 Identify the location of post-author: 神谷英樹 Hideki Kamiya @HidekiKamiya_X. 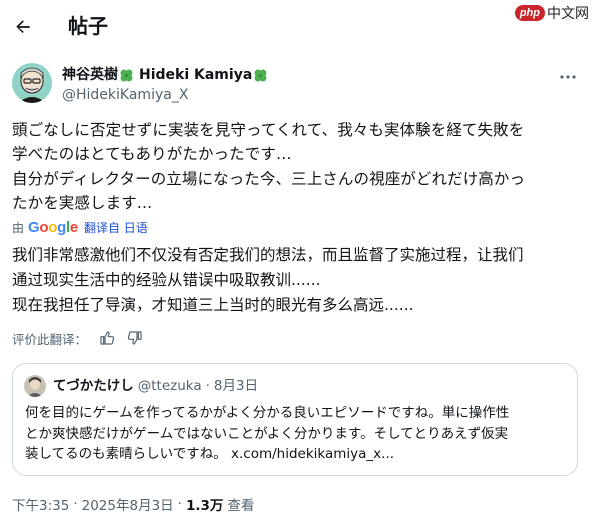
(297, 85).